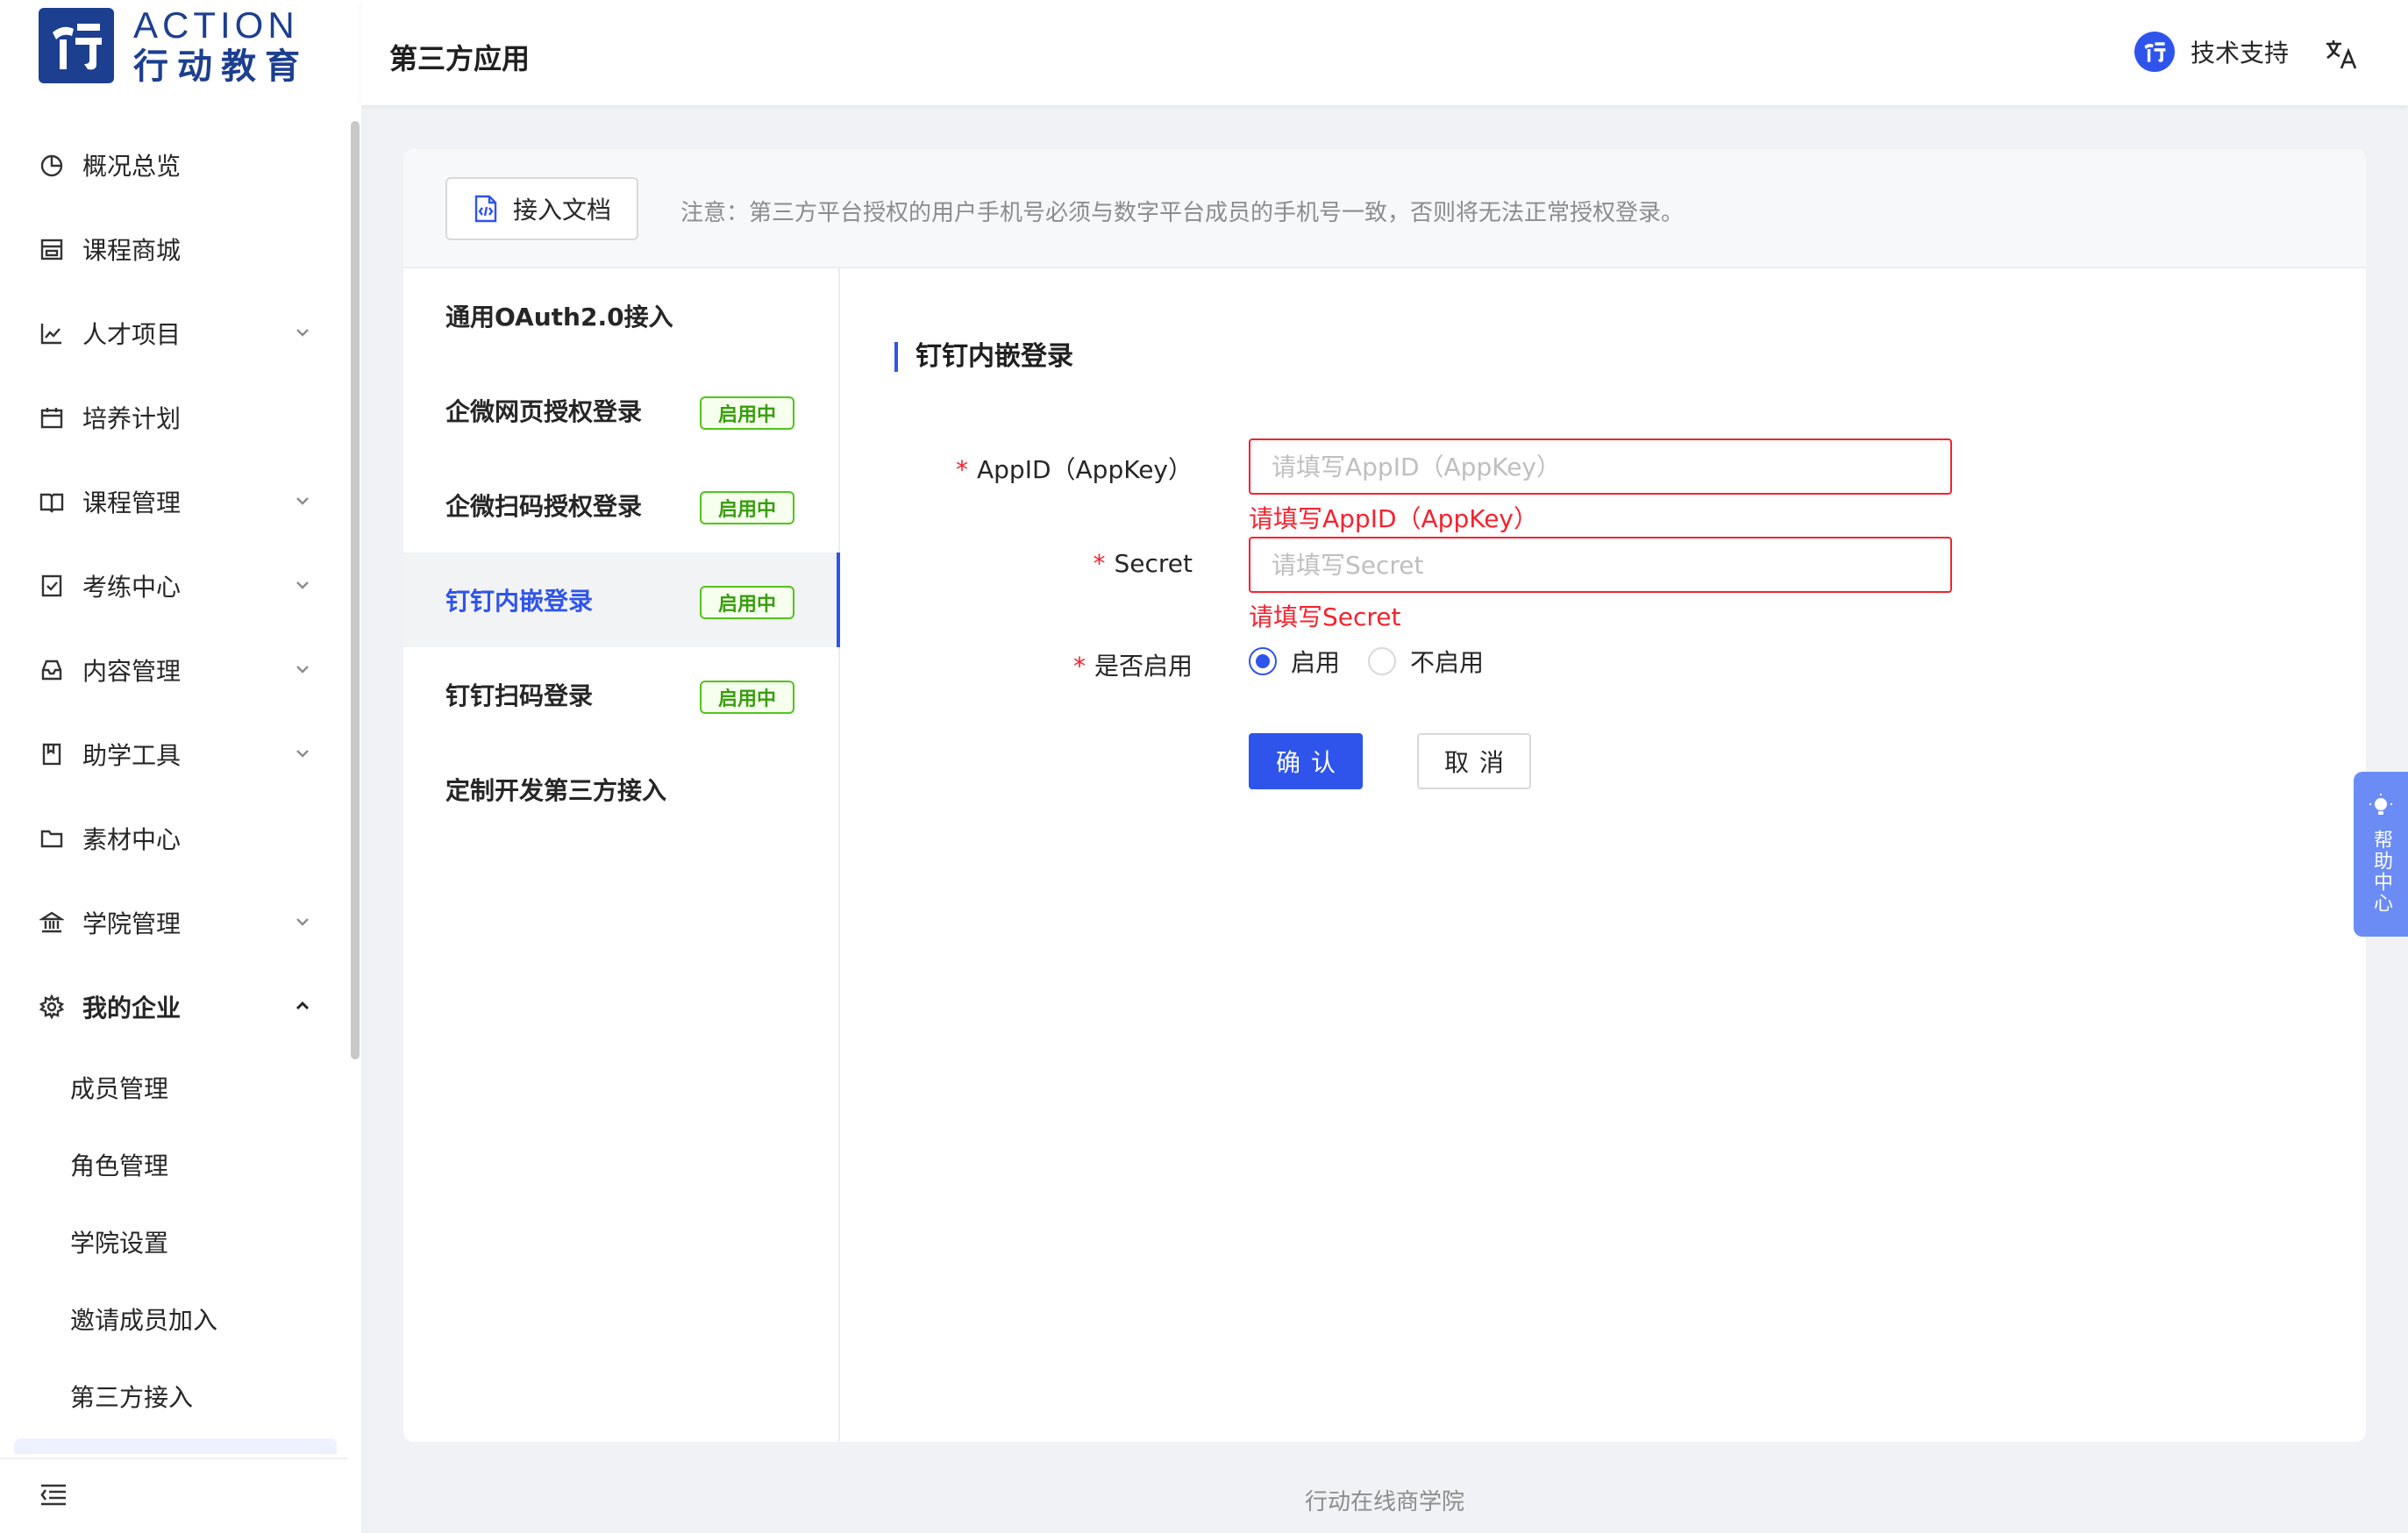 The width and height of the screenshot is (2408, 1533). What do you see at coordinates (54, 1495) in the screenshot?
I see `menu-collapse-icon` at bounding box center [54, 1495].